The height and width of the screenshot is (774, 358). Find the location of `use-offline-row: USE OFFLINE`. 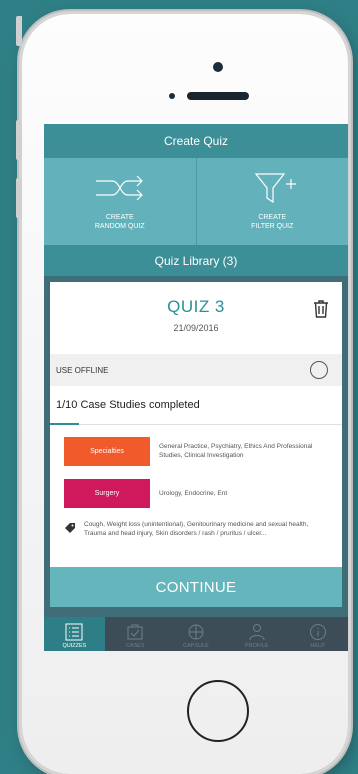

use-offline-row: USE OFFLINE is located at coordinates (196, 370).